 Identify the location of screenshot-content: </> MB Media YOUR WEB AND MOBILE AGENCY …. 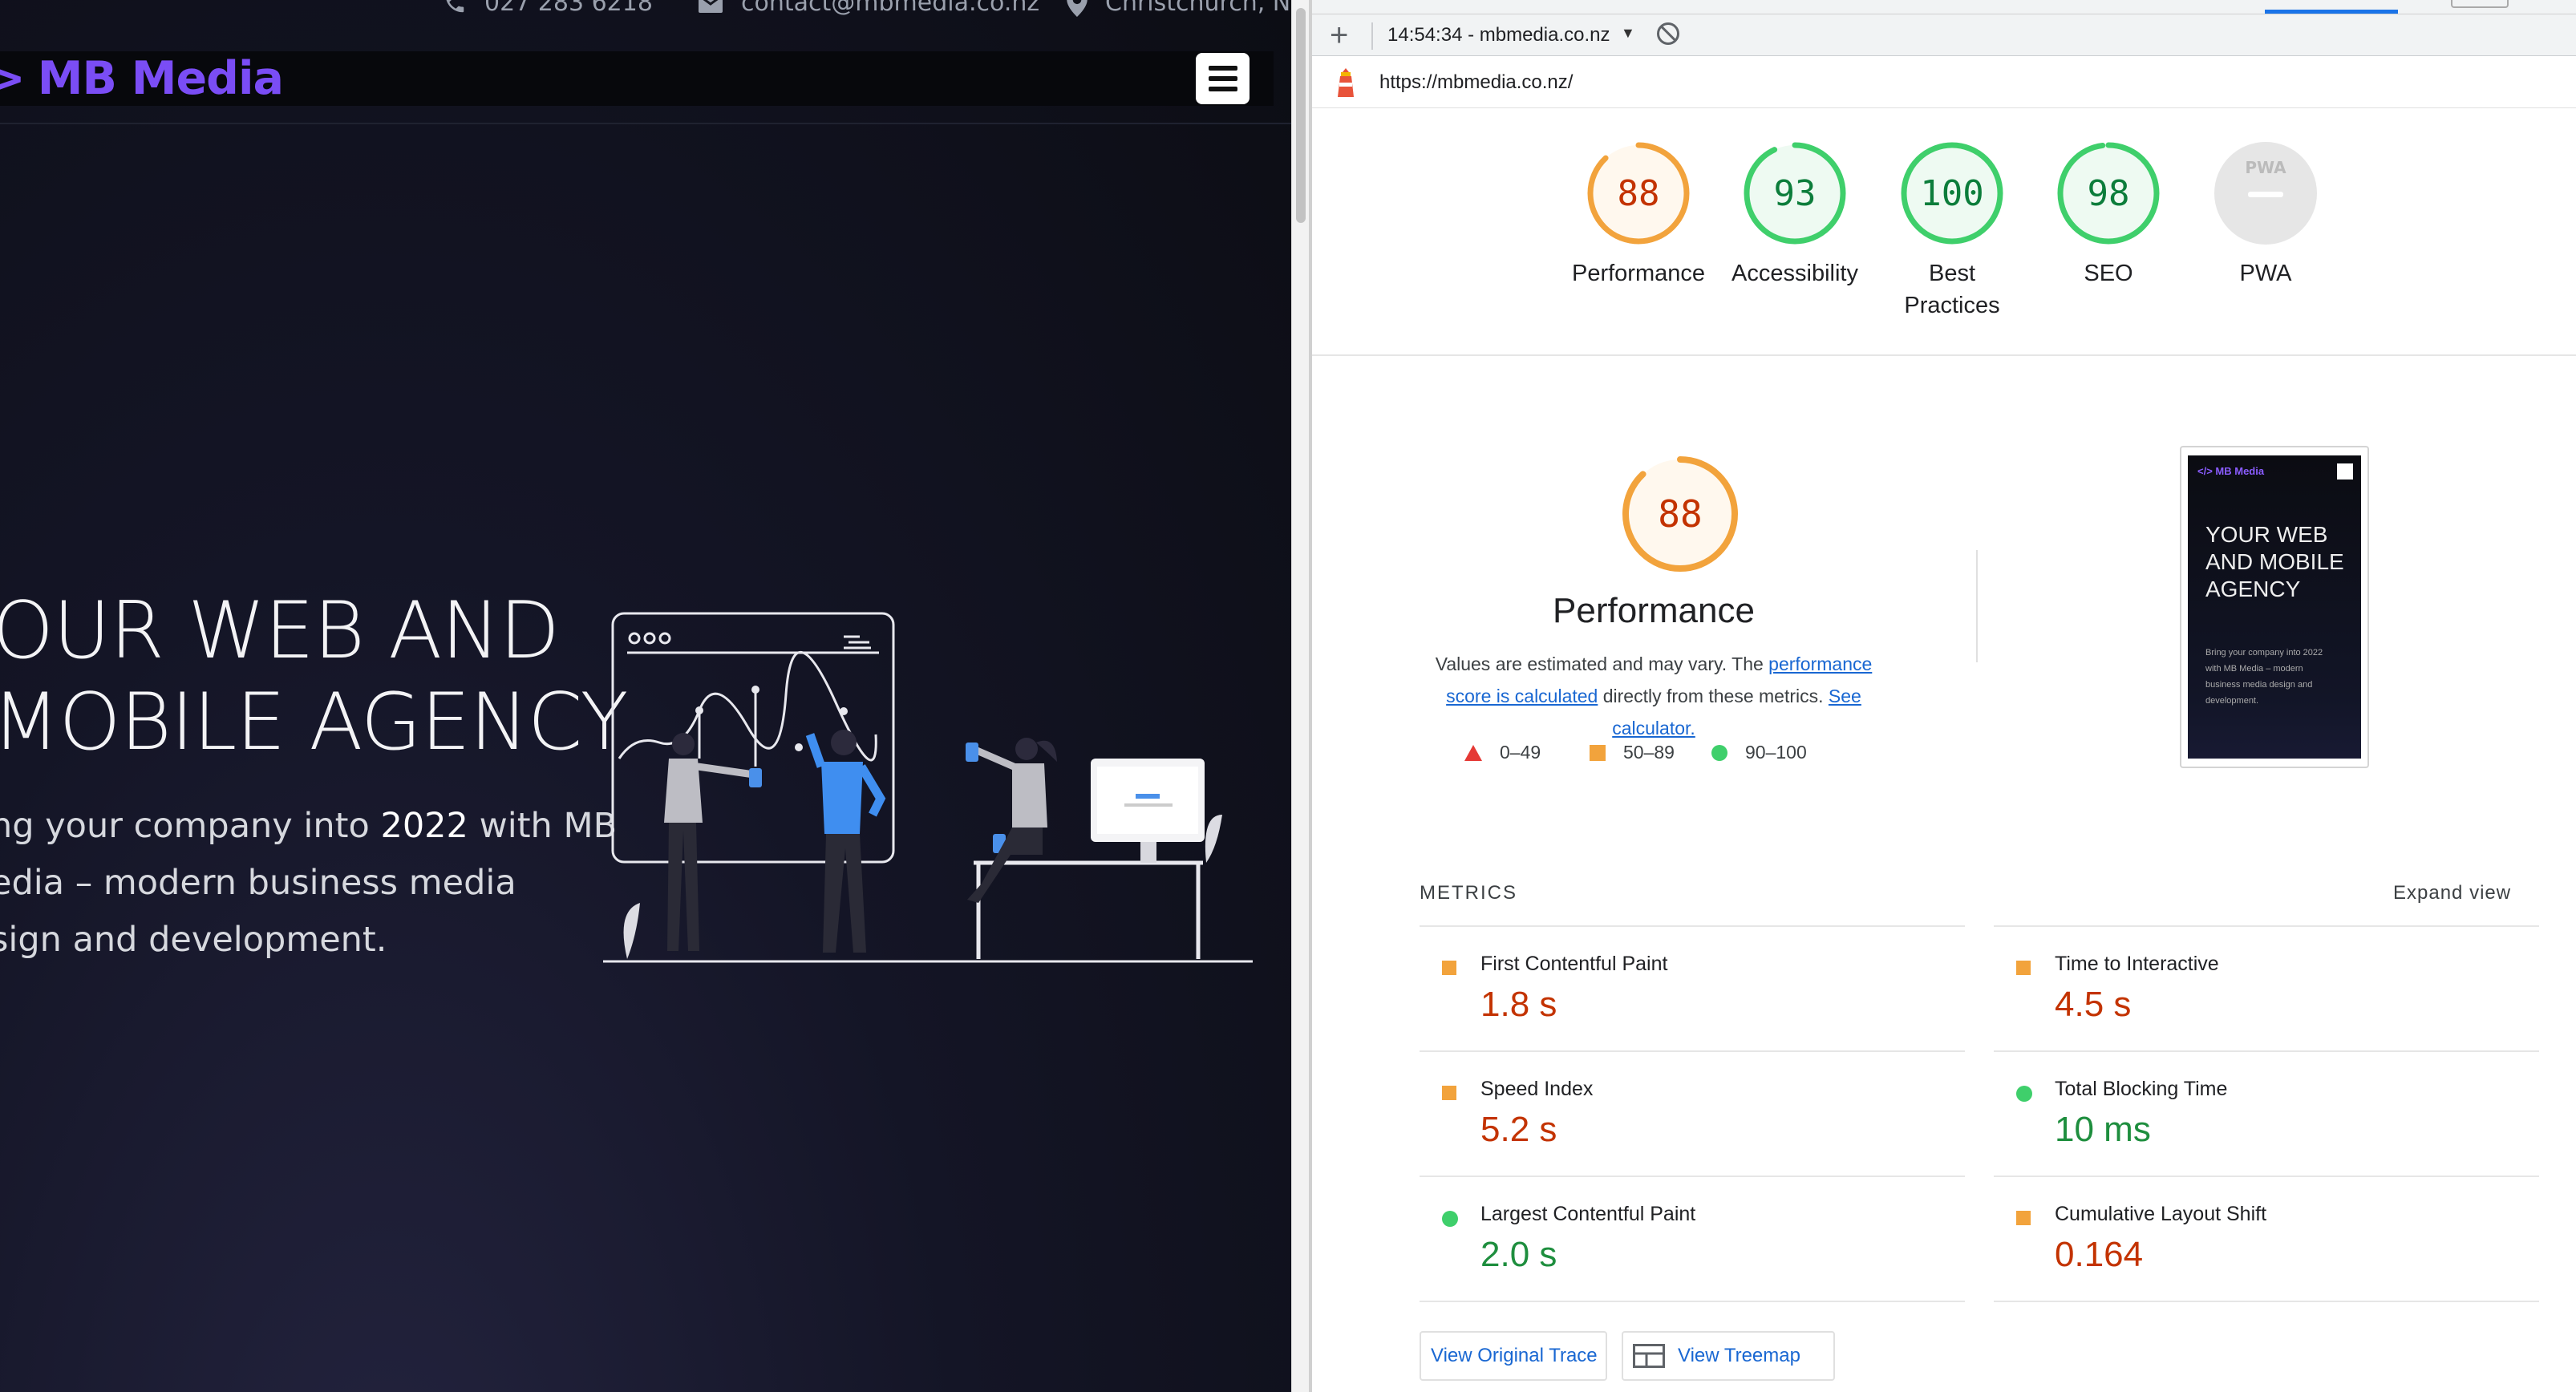
(2274, 607).